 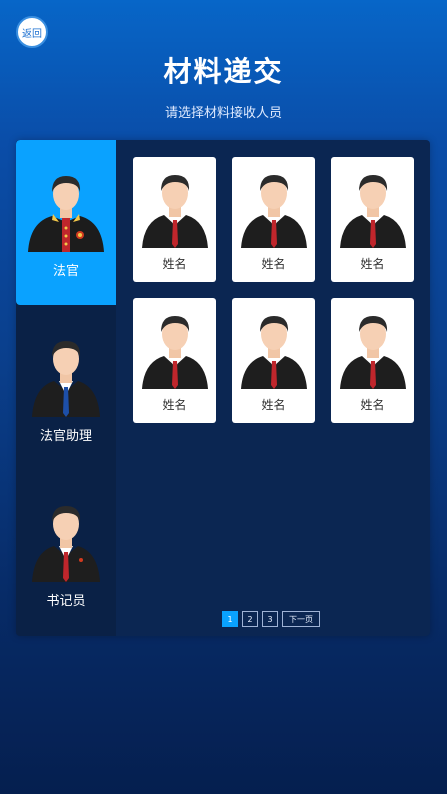 What do you see at coordinates (66, 601) in the screenshot?
I see `sidebar-item-label: 书记员` at bounding box center [66, 601].